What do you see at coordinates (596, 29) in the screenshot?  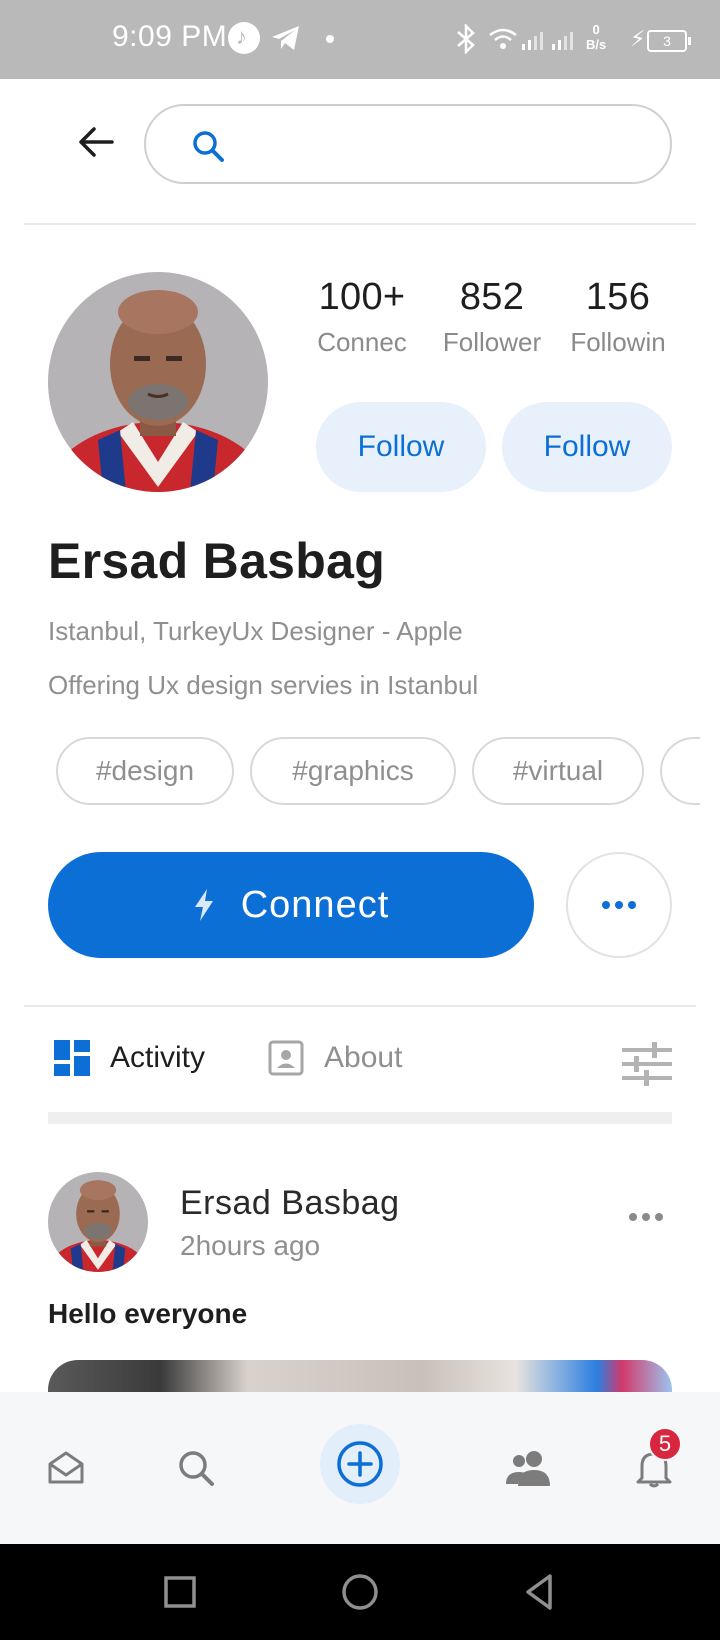 I see `network-speed-value: 0` at bounding box center [596, 29].